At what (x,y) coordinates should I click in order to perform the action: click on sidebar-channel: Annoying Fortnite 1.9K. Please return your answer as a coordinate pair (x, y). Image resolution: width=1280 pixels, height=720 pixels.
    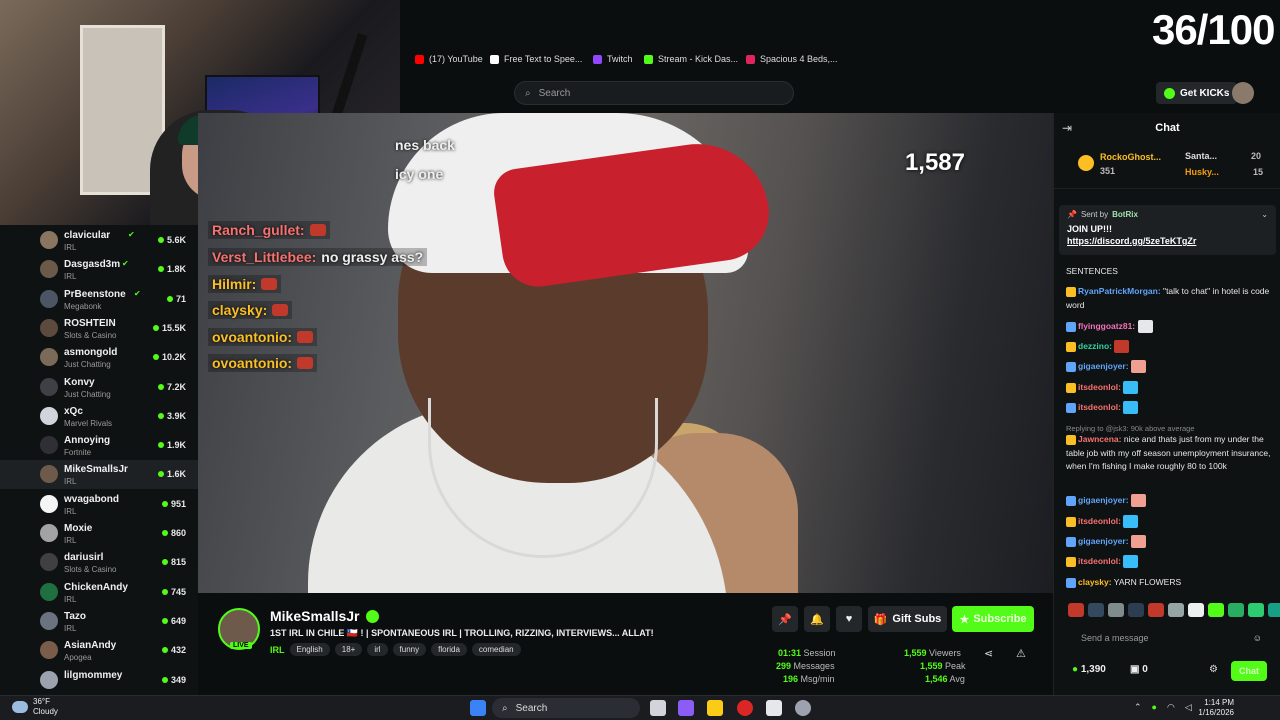
    Looking at the image, I should click on (99, 445).